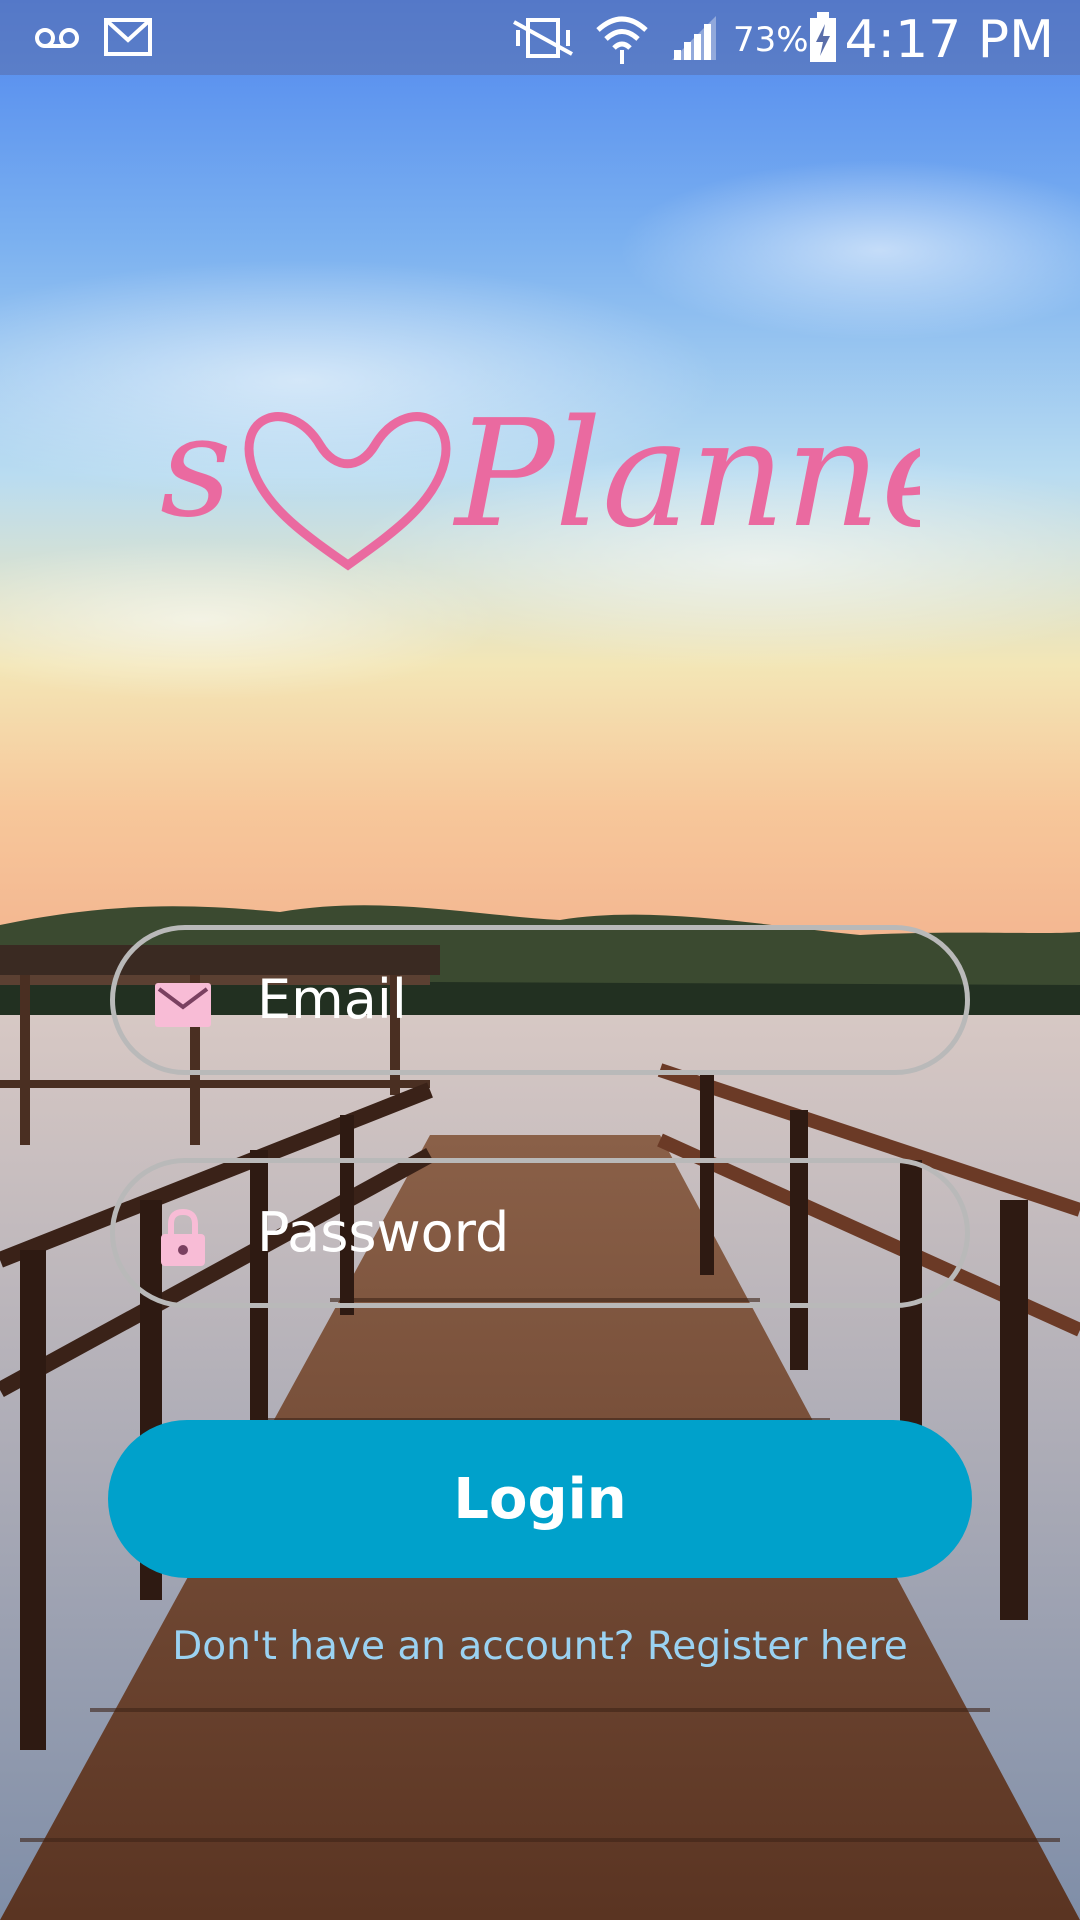  What do you see at coordinates (57, 38) in the screenshot?
I see `voicemail-icon` at bounding box center [57, 38].